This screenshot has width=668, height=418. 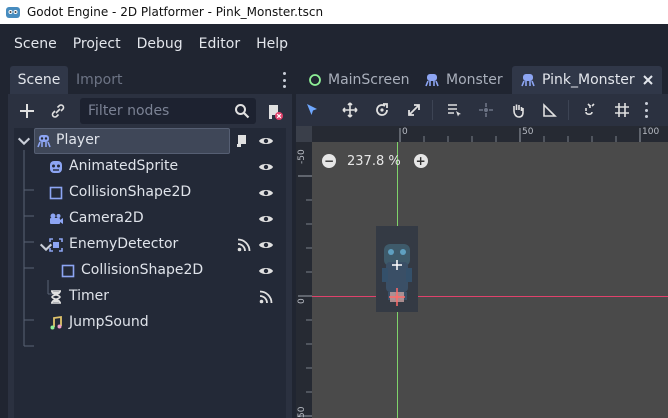 I want to click on area2d-icon, so click(x=56, y=245).